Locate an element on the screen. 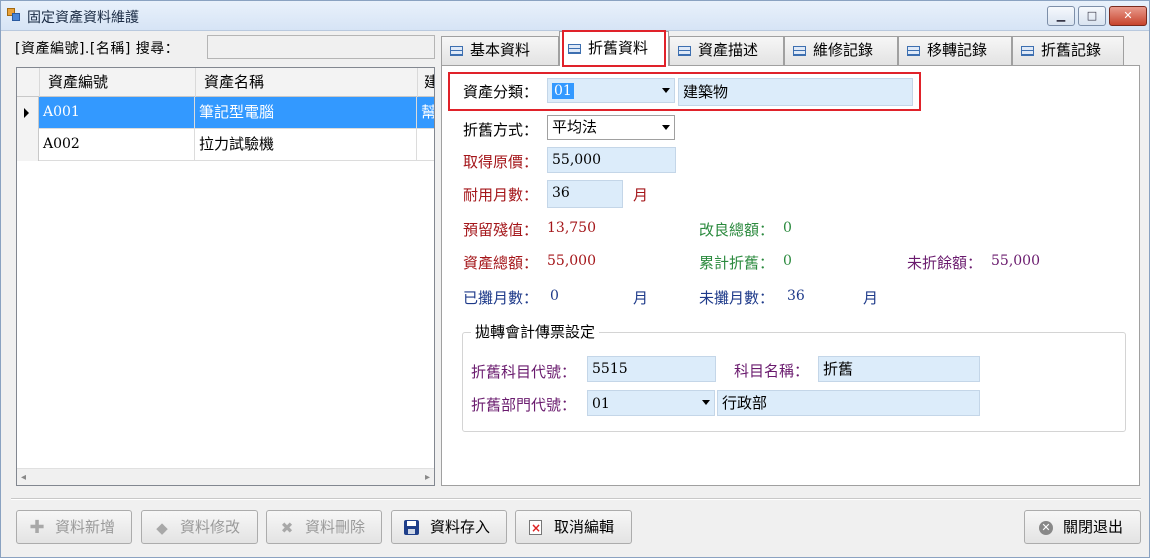  maximize-button: □ is located at coordinates (1092, 16).